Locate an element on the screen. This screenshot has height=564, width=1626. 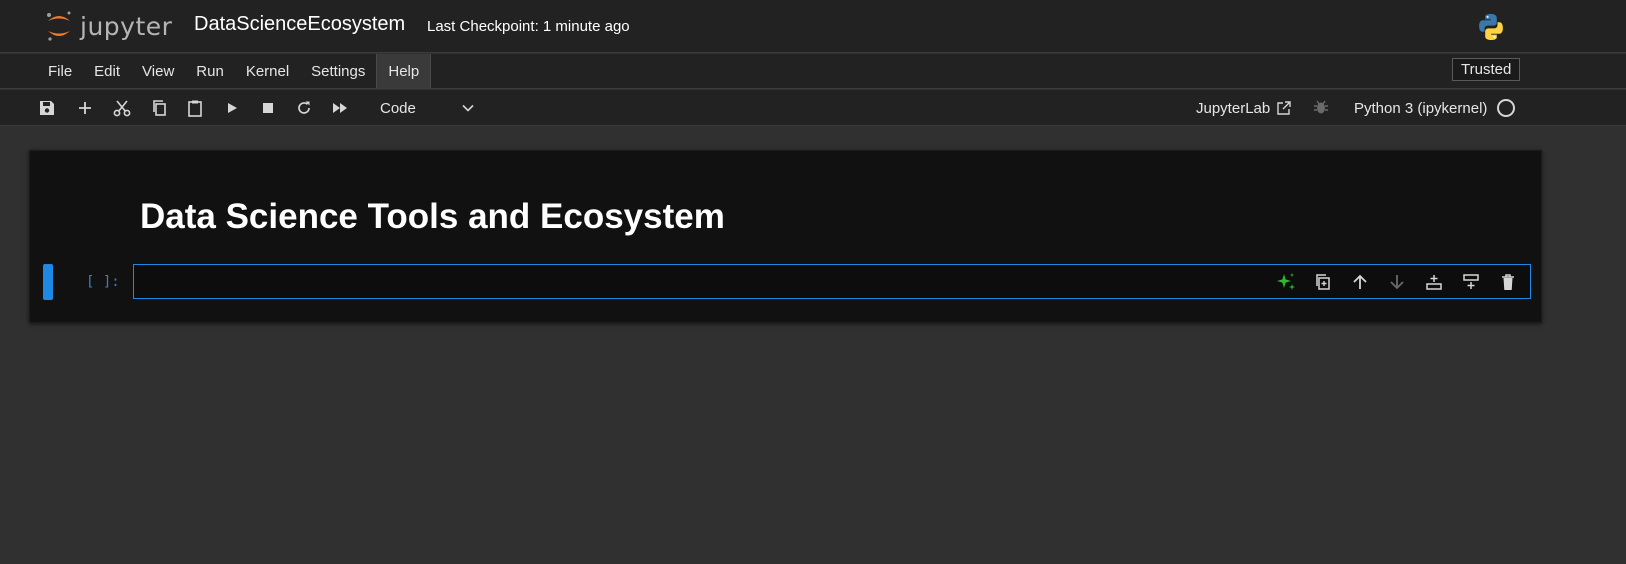
run-cell-button is located at coordinates (232, 108).